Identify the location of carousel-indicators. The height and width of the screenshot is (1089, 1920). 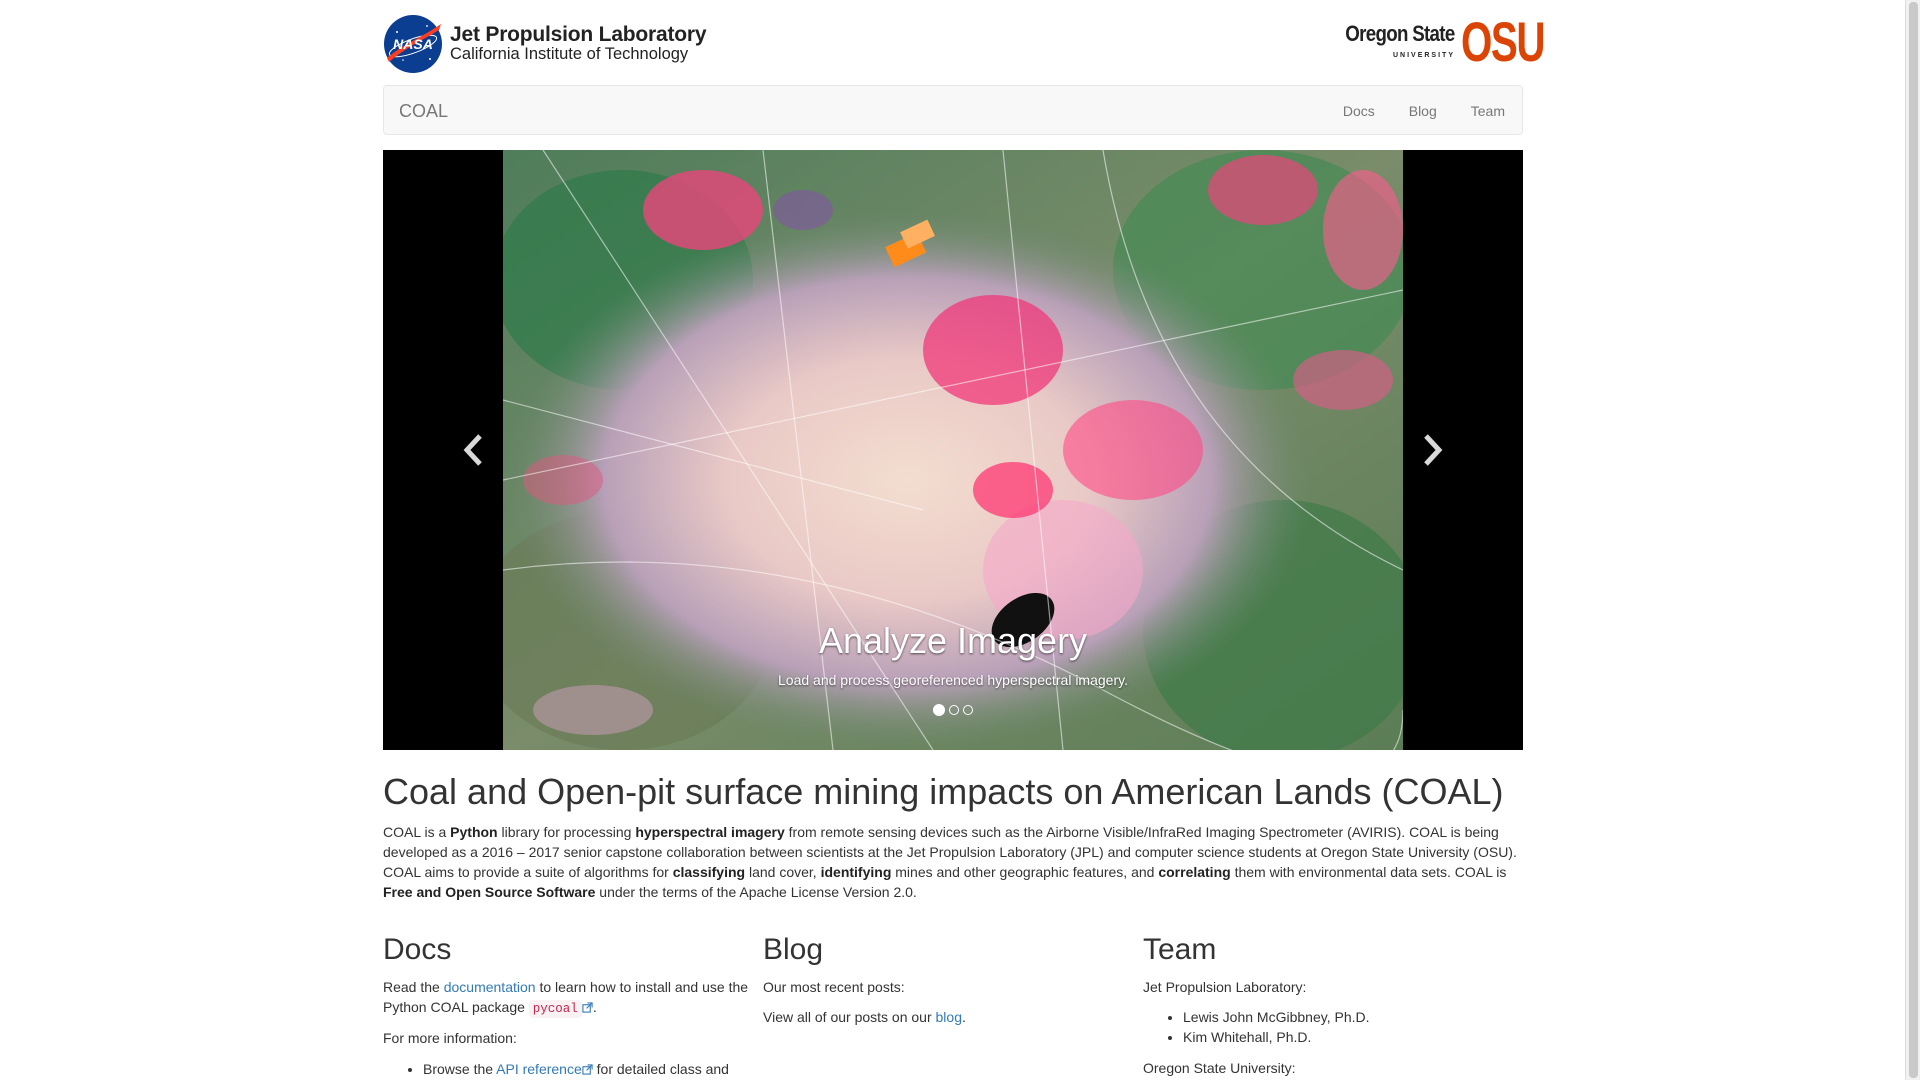
(953, 710).